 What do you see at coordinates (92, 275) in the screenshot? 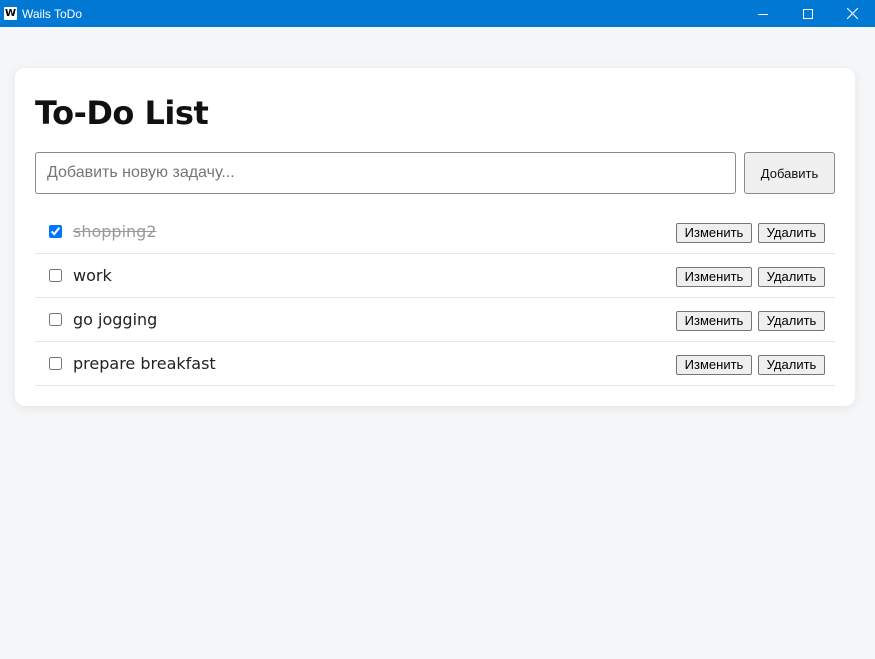
I see `todo-text: work` at bounding box center [92, 275].